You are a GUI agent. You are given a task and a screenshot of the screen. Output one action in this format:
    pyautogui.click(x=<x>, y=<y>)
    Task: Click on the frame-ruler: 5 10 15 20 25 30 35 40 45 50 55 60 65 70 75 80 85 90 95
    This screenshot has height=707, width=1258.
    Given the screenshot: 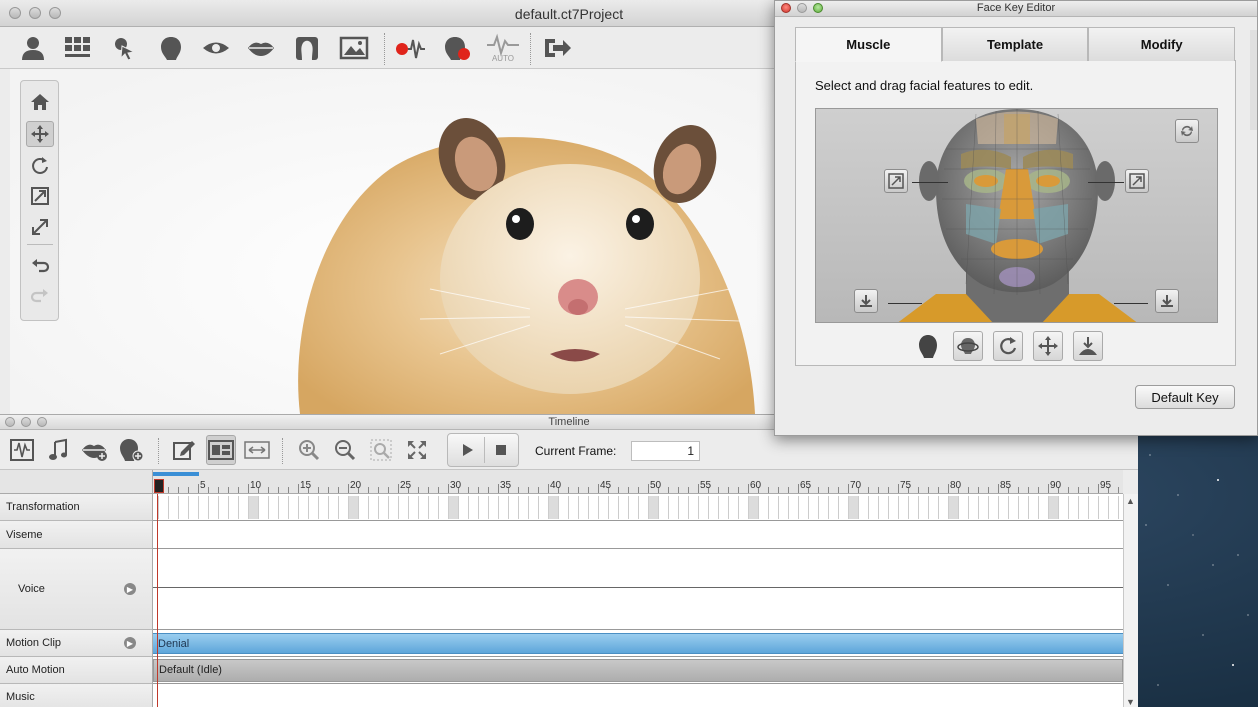 What is the action you would take?
    pyautogui.click(x=638, y=482)
    